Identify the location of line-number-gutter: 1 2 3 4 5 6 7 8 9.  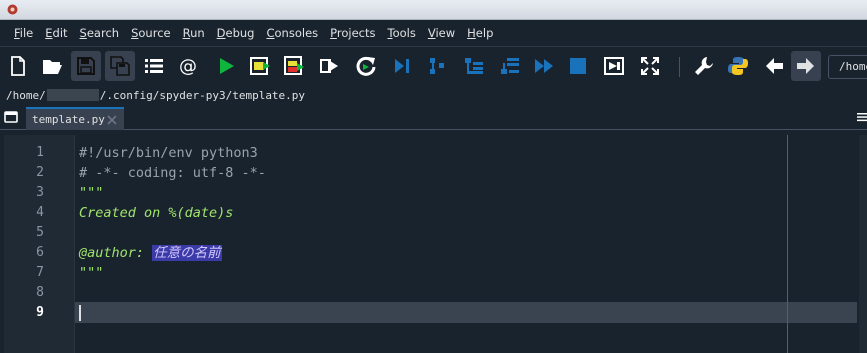
(39, 244).